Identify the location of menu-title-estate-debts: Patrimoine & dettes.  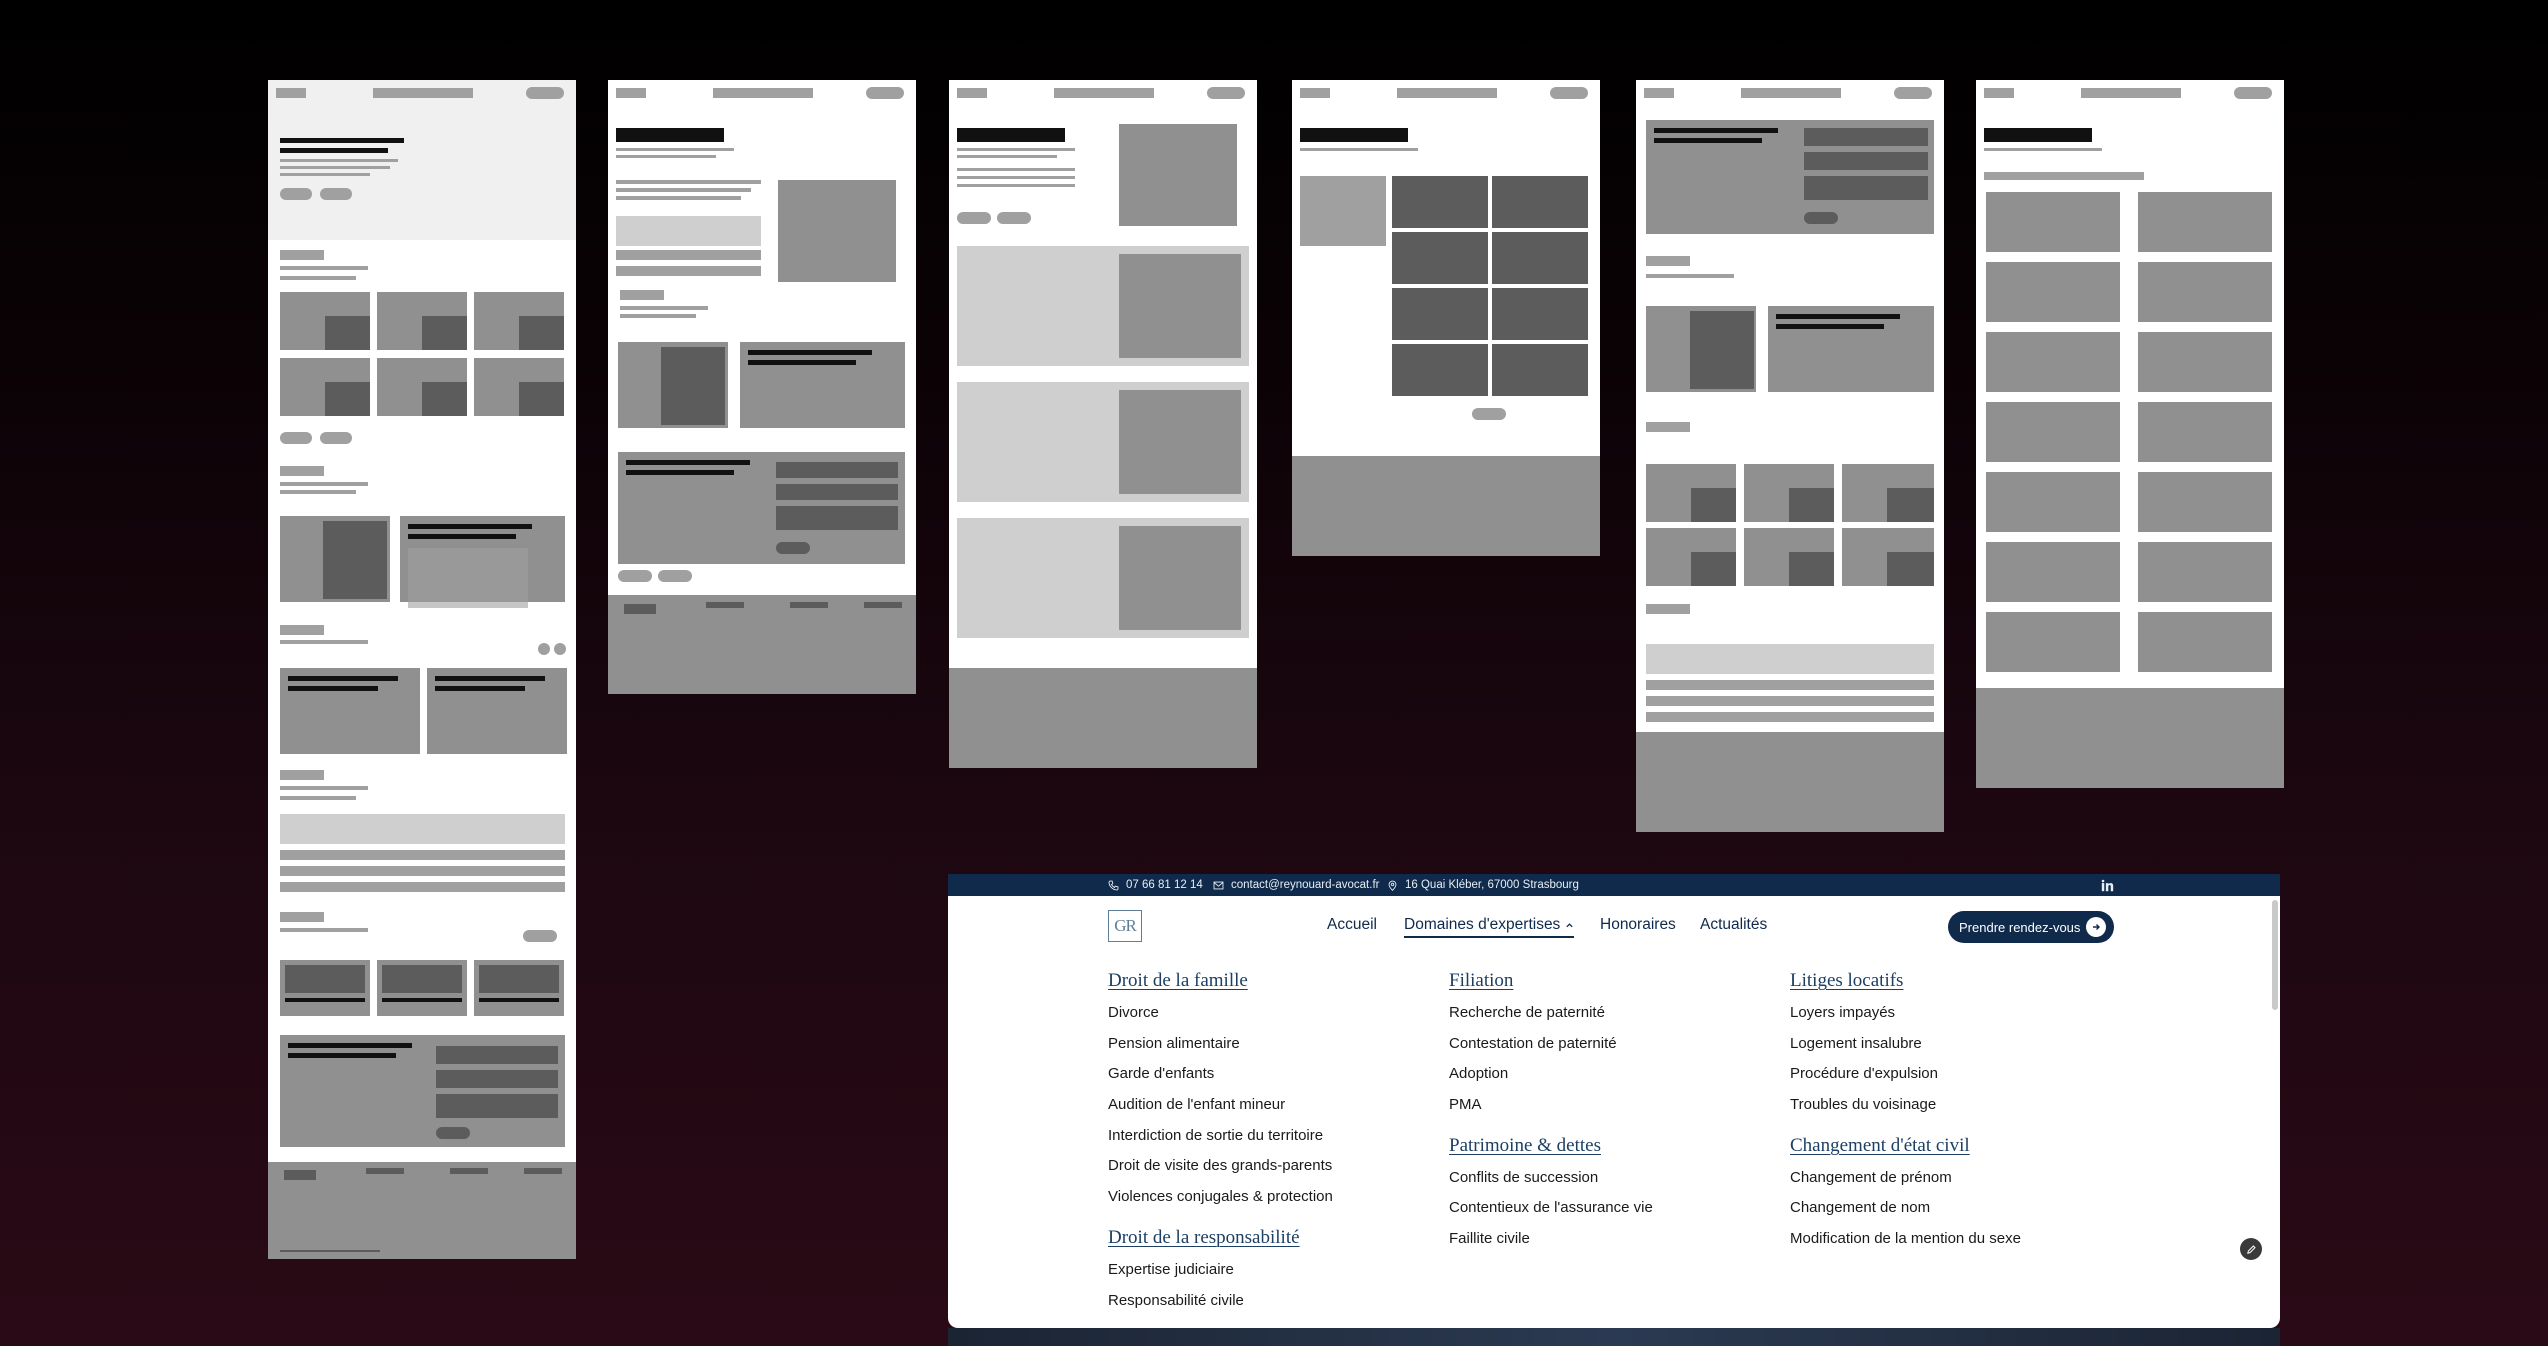
(1551, 1146).